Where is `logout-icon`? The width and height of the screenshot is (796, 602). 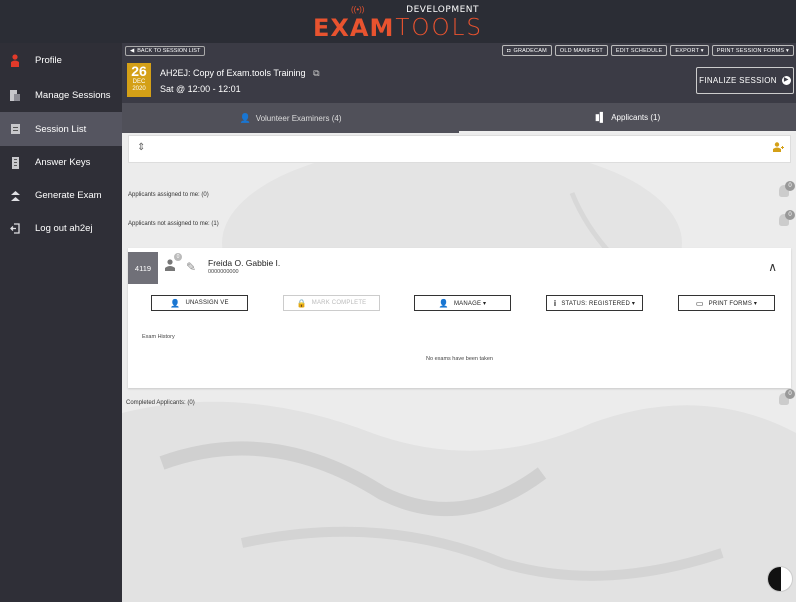
logout-icon is located at coordinates (15, 229).